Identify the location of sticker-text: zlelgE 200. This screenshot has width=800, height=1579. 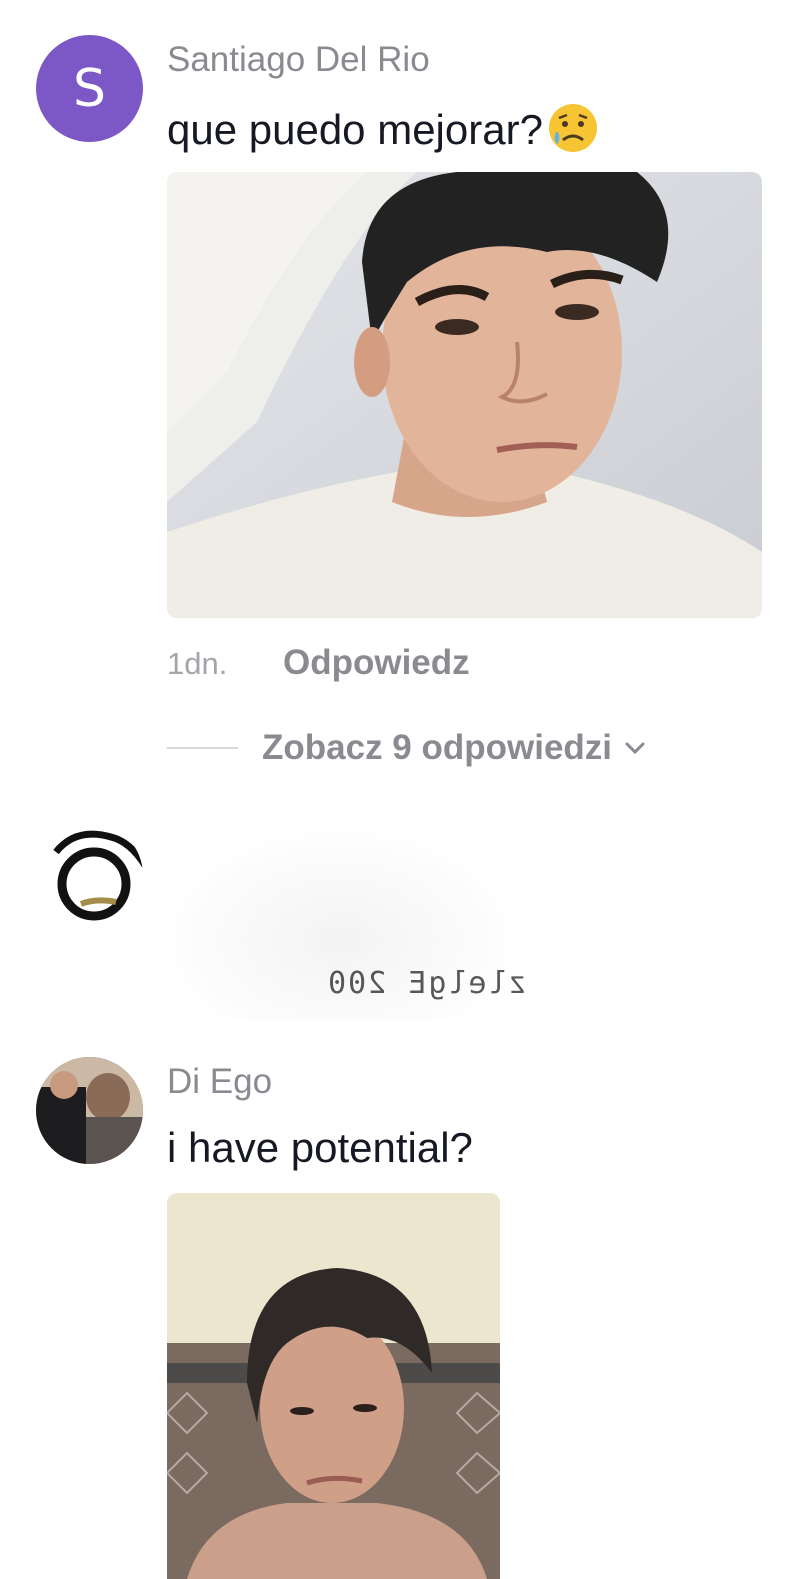
(426, 983).